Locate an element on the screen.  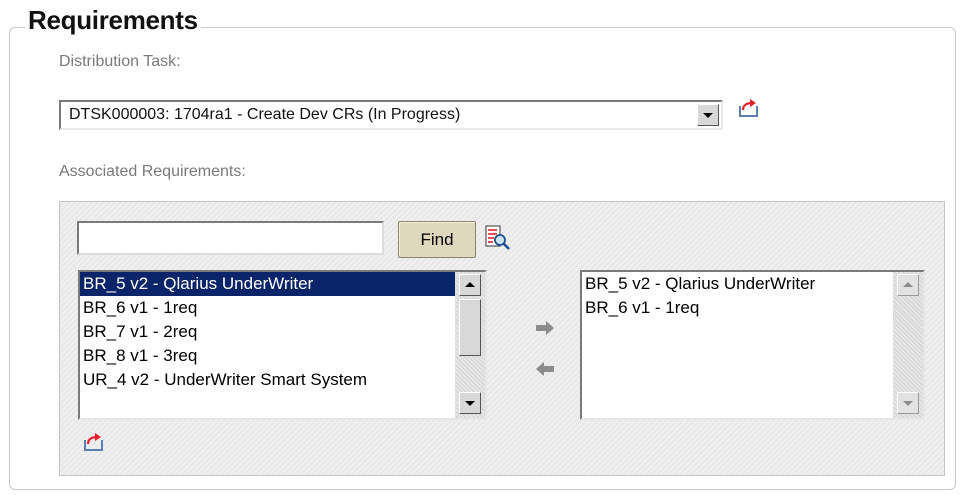
scroll-thumb is located at coordinates (470, 327).